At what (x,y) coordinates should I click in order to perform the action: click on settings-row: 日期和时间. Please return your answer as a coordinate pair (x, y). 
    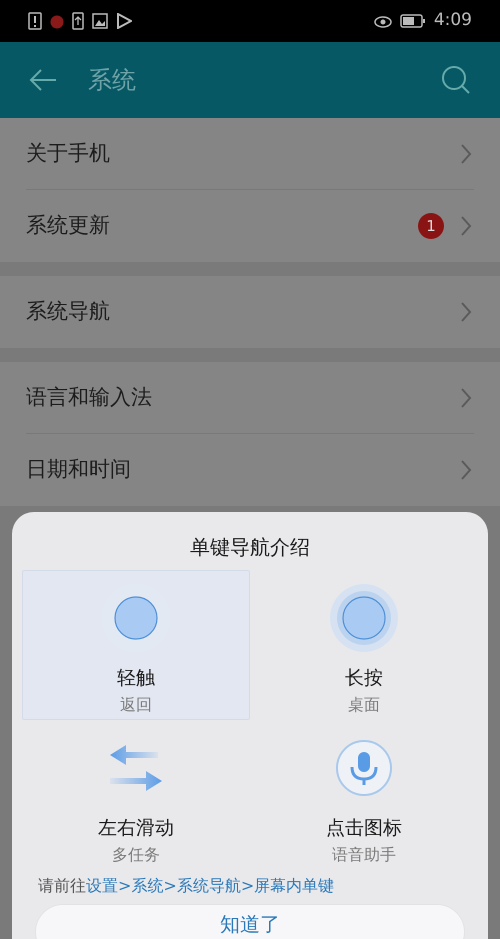
    Looking at the image, I should click on (250, 470).